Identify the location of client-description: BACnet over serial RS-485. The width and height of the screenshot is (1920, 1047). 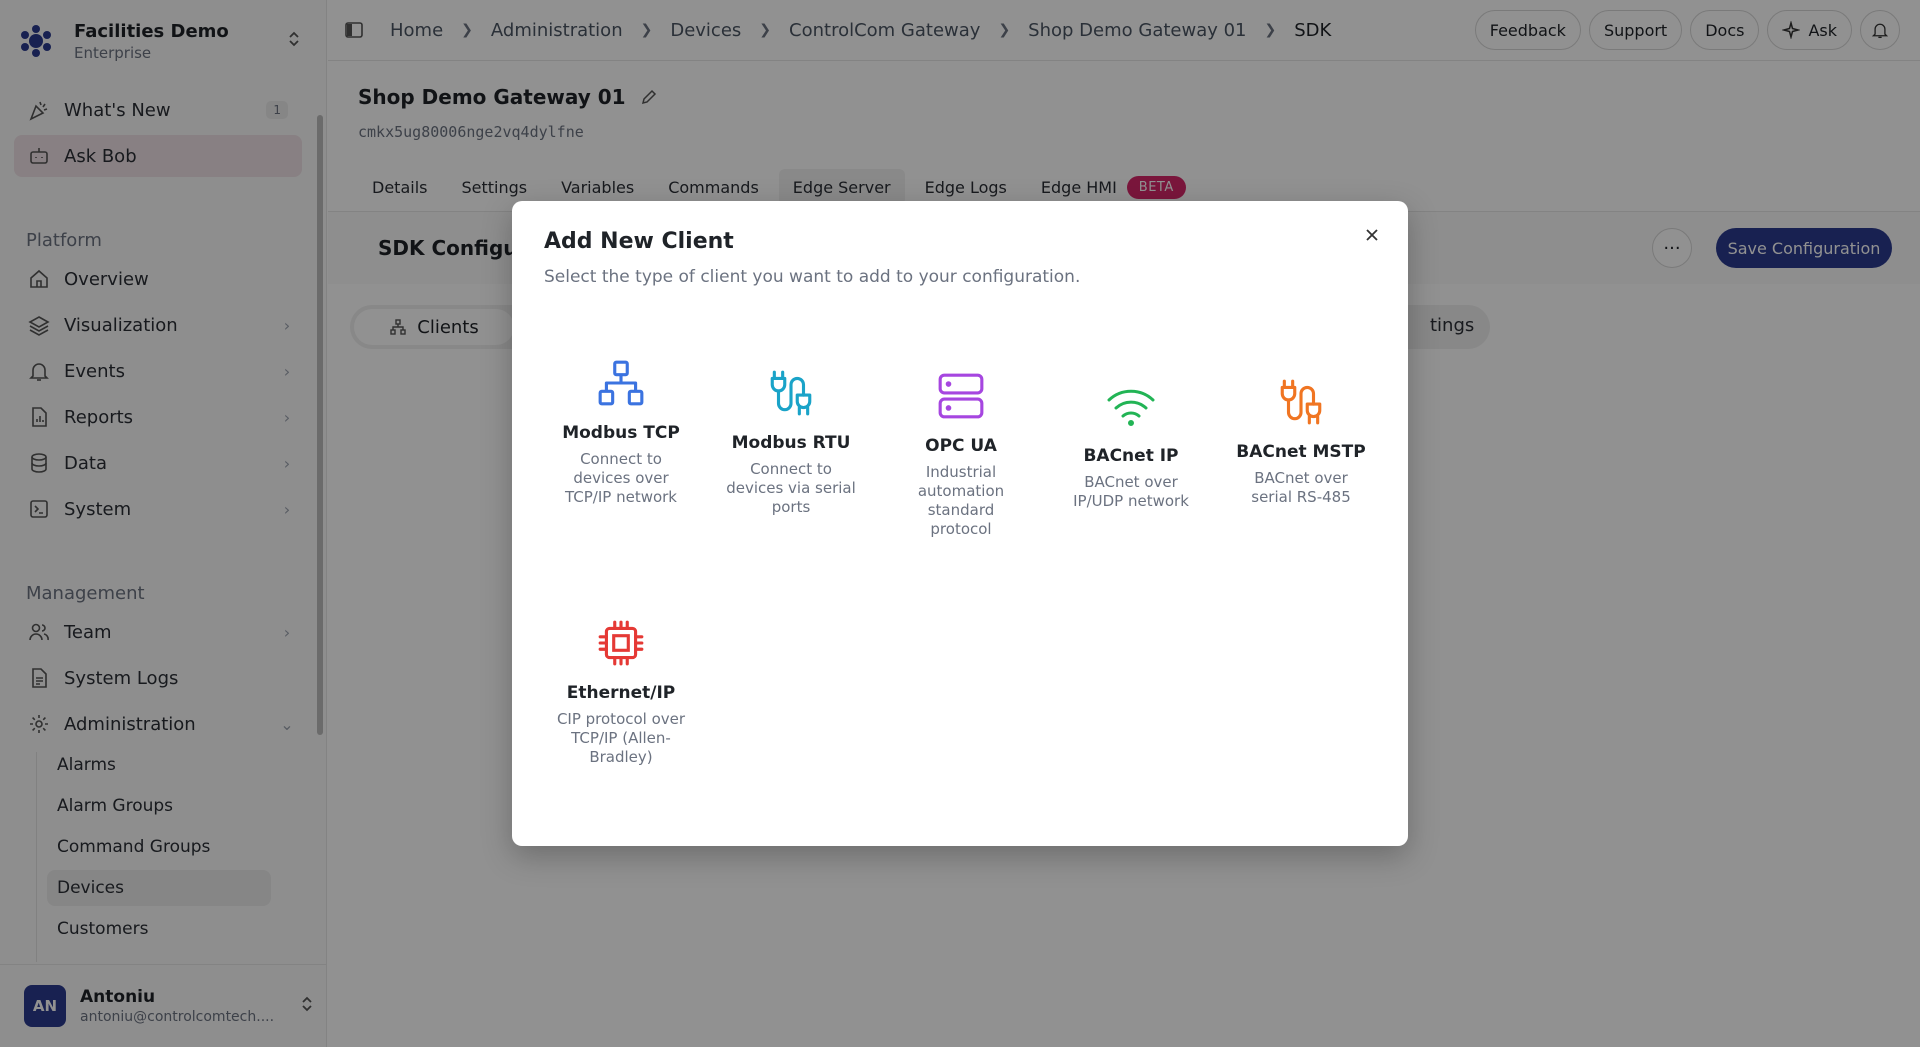
(1301, 487).